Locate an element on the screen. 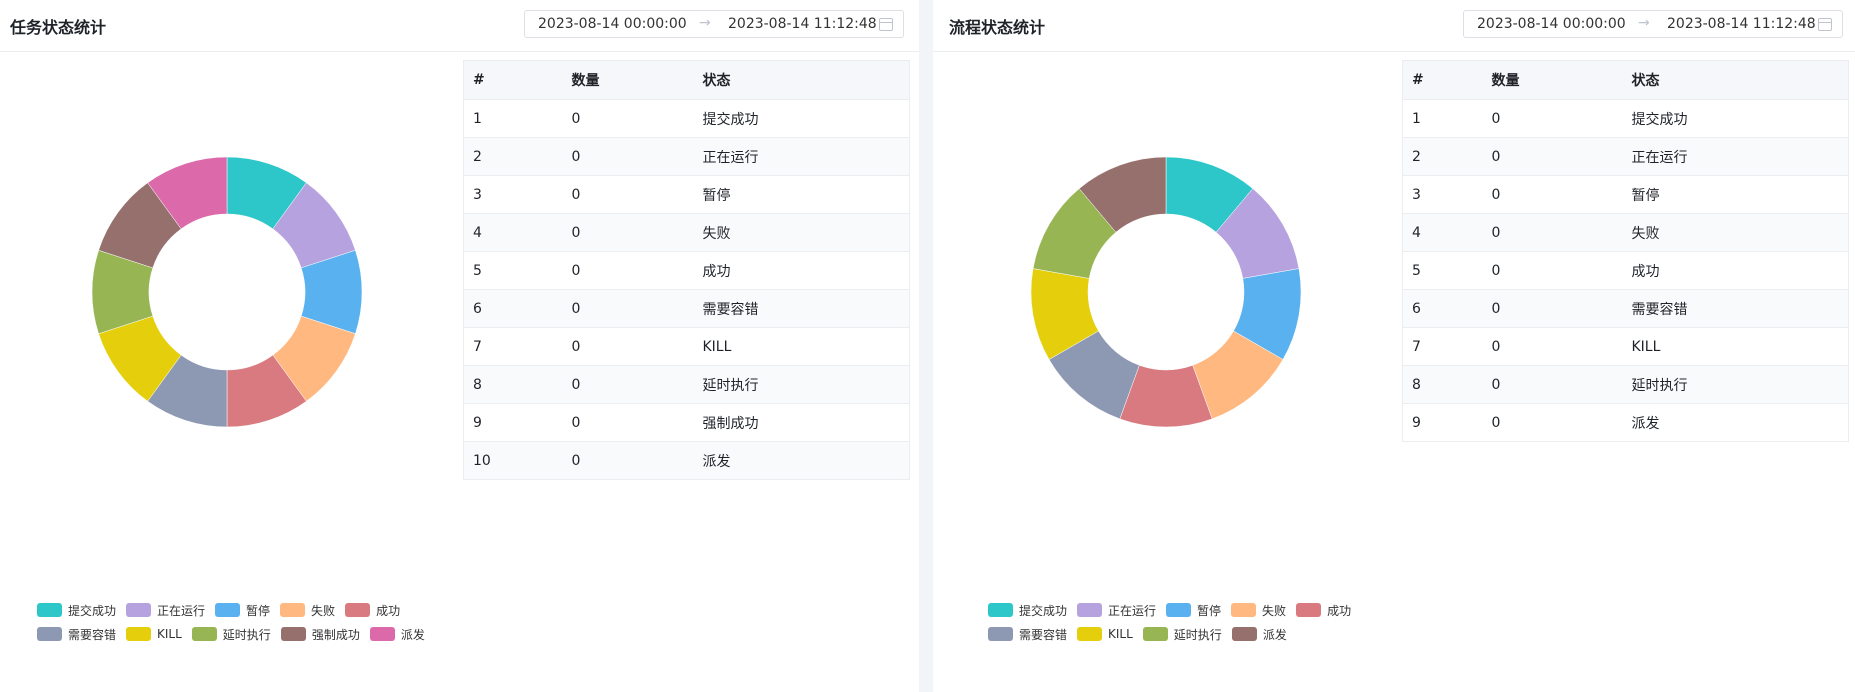  legend-label: 延时执行 is located at coordinates (246, 634).